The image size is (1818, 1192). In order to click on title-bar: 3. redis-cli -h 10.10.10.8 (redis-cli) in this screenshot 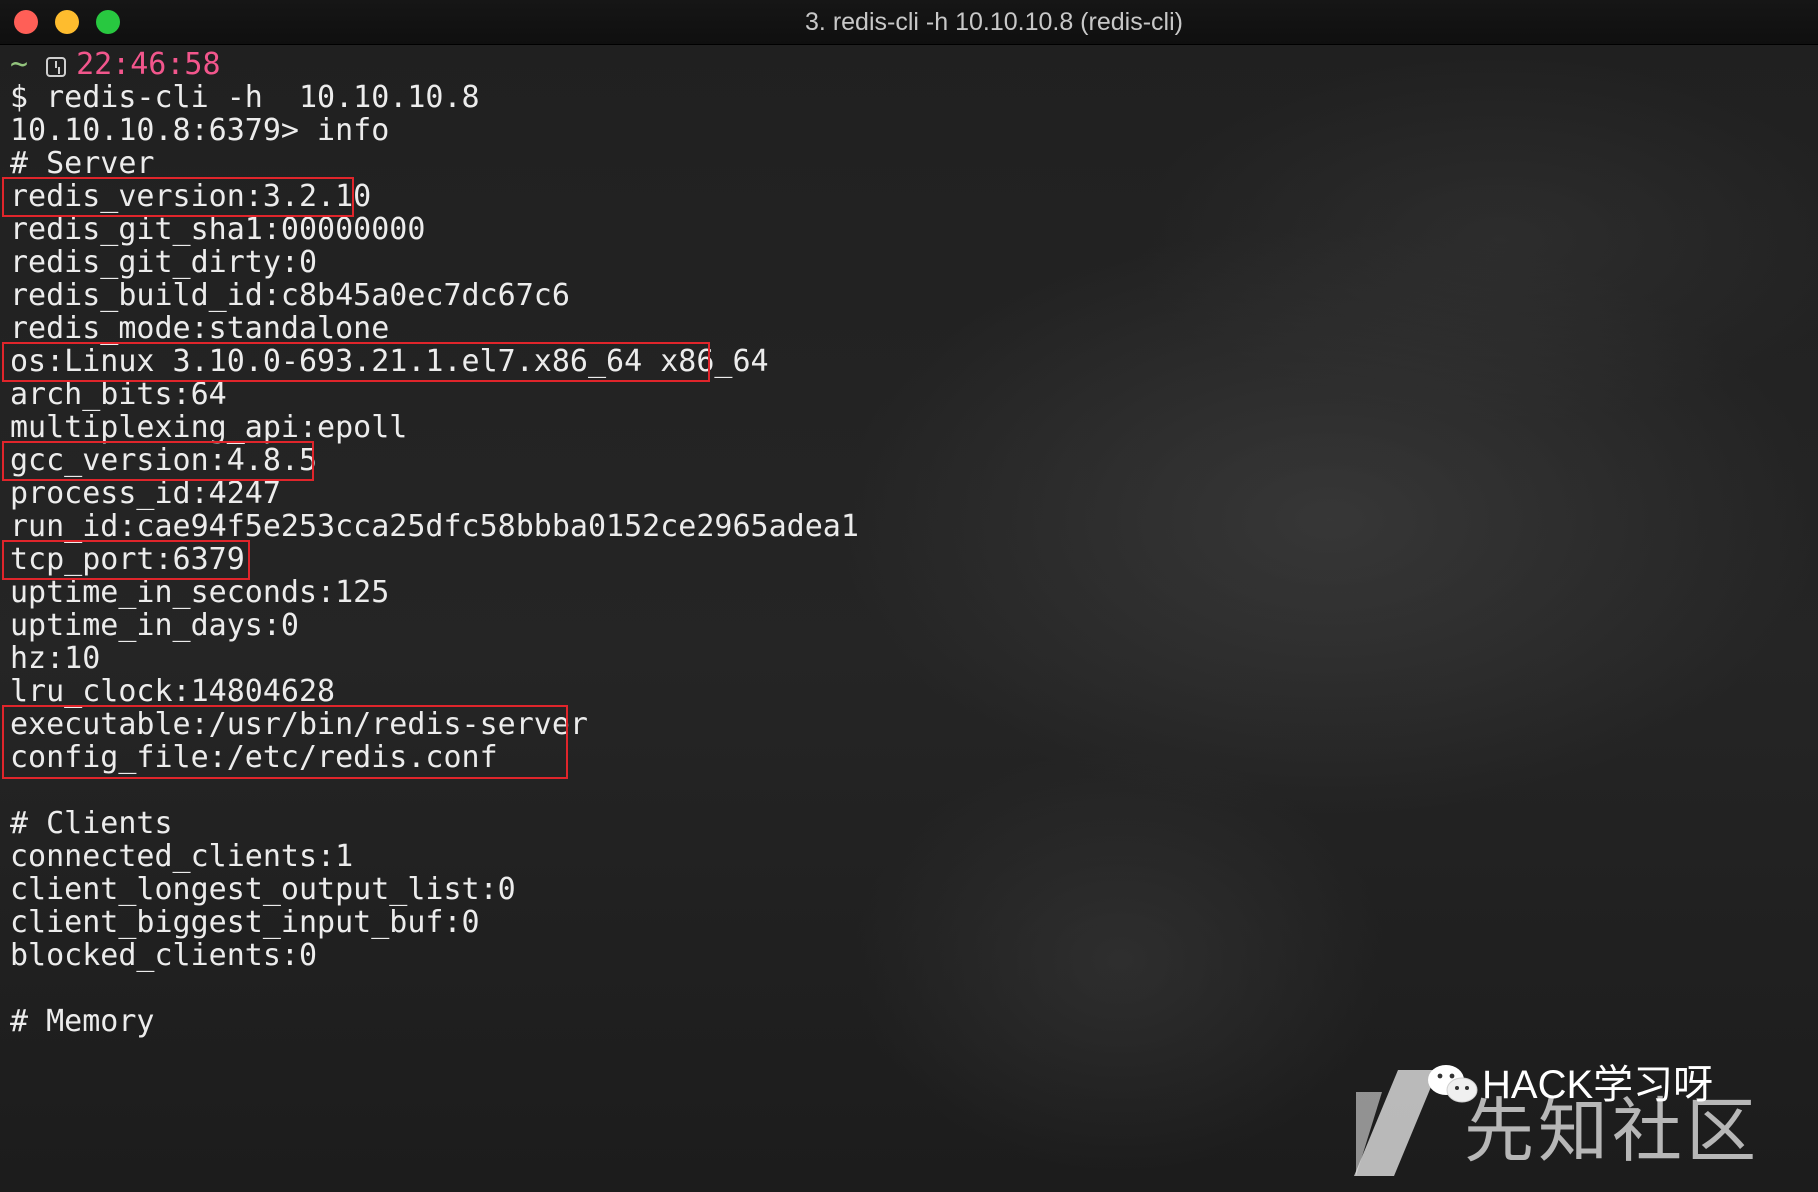, I will do `click(909, 22)`.